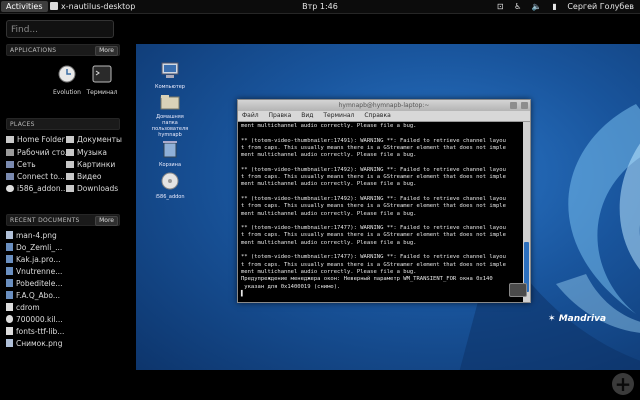  I want to click on desktop-icon-label: i586_addon, so click(170, 197).